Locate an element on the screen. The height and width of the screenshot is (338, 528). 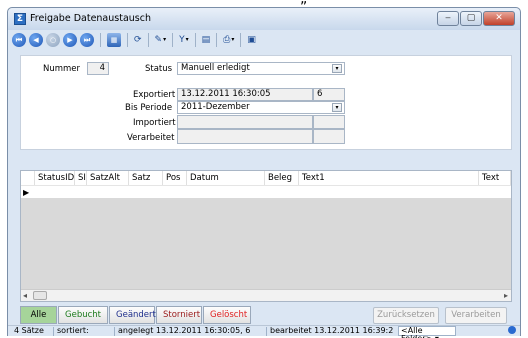
maximize-button: ▢ is located at coordinates (471, 18).